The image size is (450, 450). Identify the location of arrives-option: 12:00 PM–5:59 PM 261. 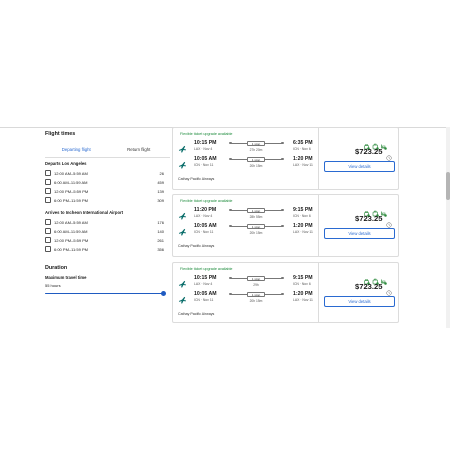
(104, 240).